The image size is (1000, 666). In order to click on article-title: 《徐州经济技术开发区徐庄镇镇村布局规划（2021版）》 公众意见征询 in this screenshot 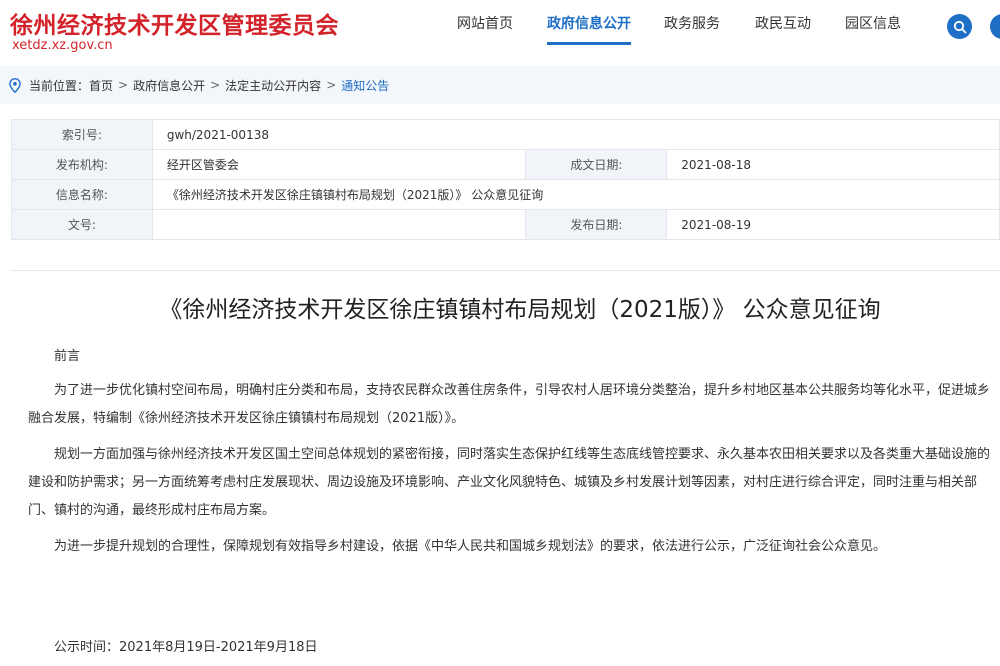, I will do `click(520, 310)`.